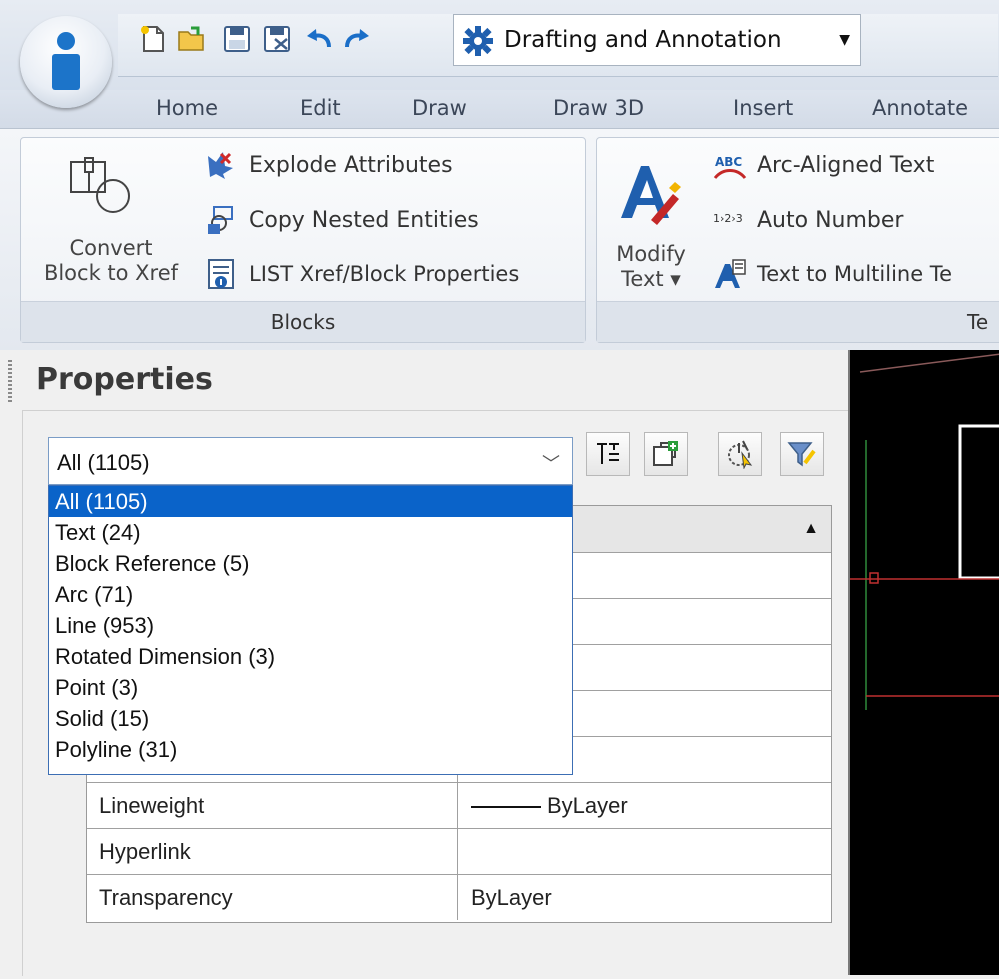 The image size is (999, 979). What do you see at coordinates (310, 749) in the screenshot?
I see `dropdown-option-polyline: Polyline (31)` at bounding box center [310, 749].